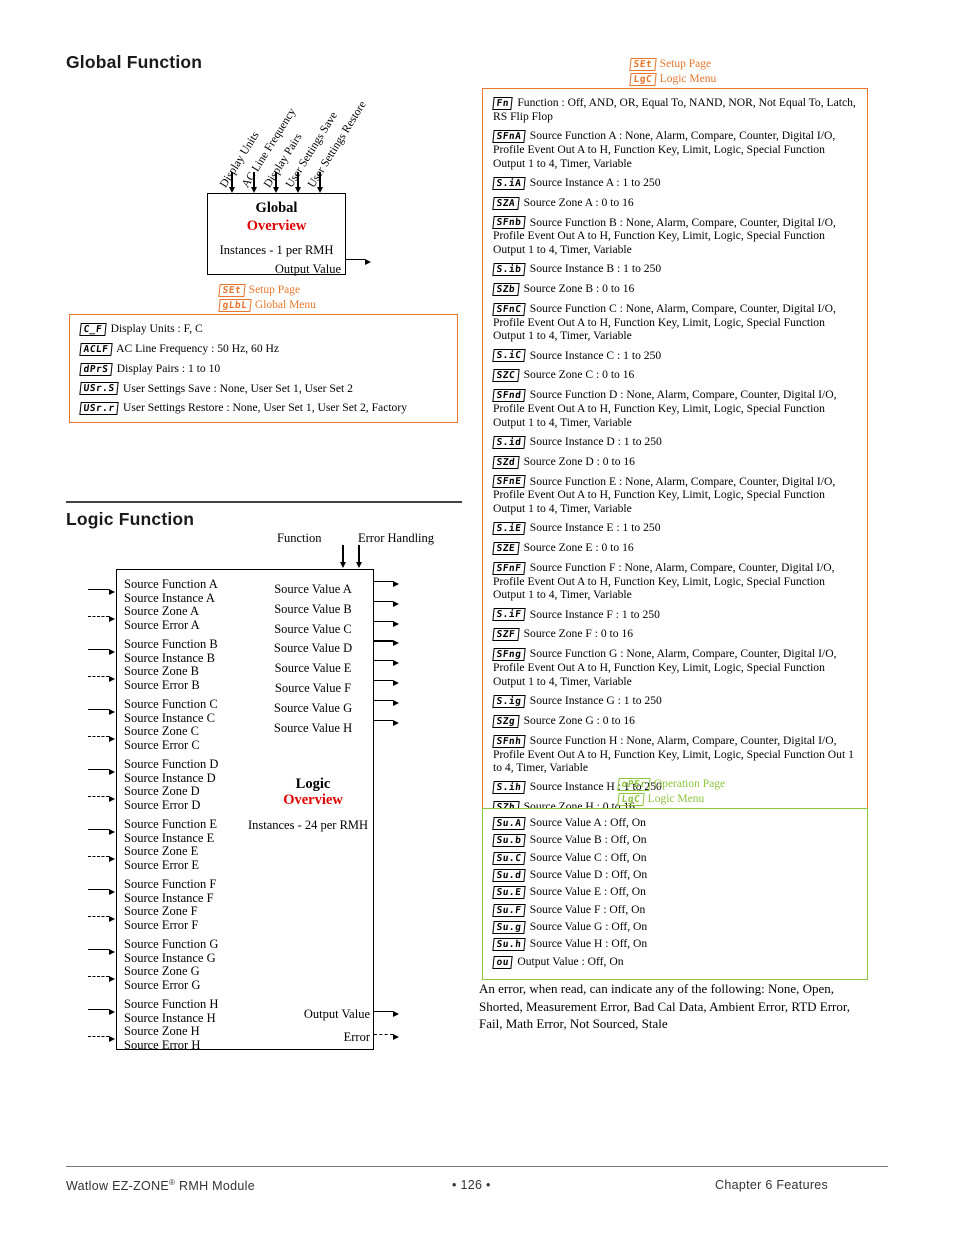 This screenshot has height=1235, width=954. Describe the element at coordinates (675, 269) in the screenshot. I see `parameter-row: S.ib Source Instance B : 1 to 250` at that location.